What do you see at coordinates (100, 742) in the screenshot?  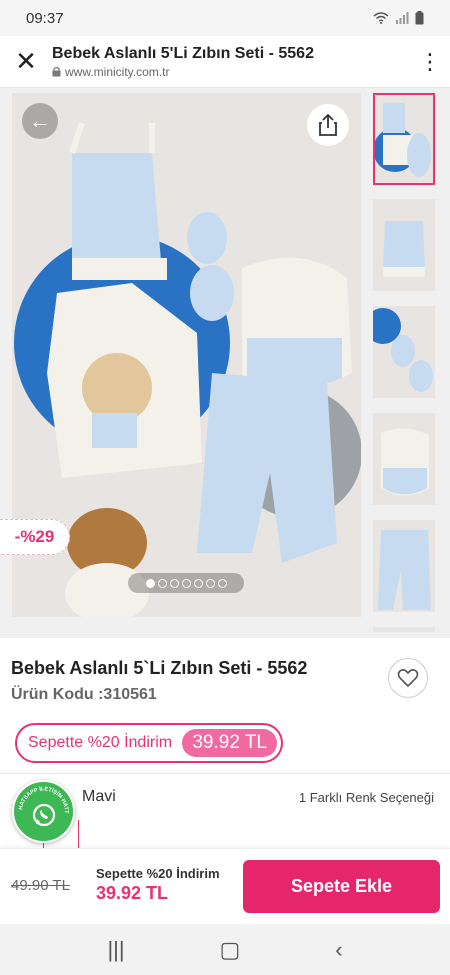 I see `promo-label: Sepette %20 İndirim` at bounding box center [100, 742].